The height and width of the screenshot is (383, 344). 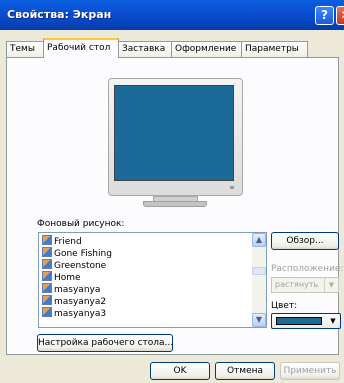 I want to click on list-item: masyanya, so click(x=71, y=289).